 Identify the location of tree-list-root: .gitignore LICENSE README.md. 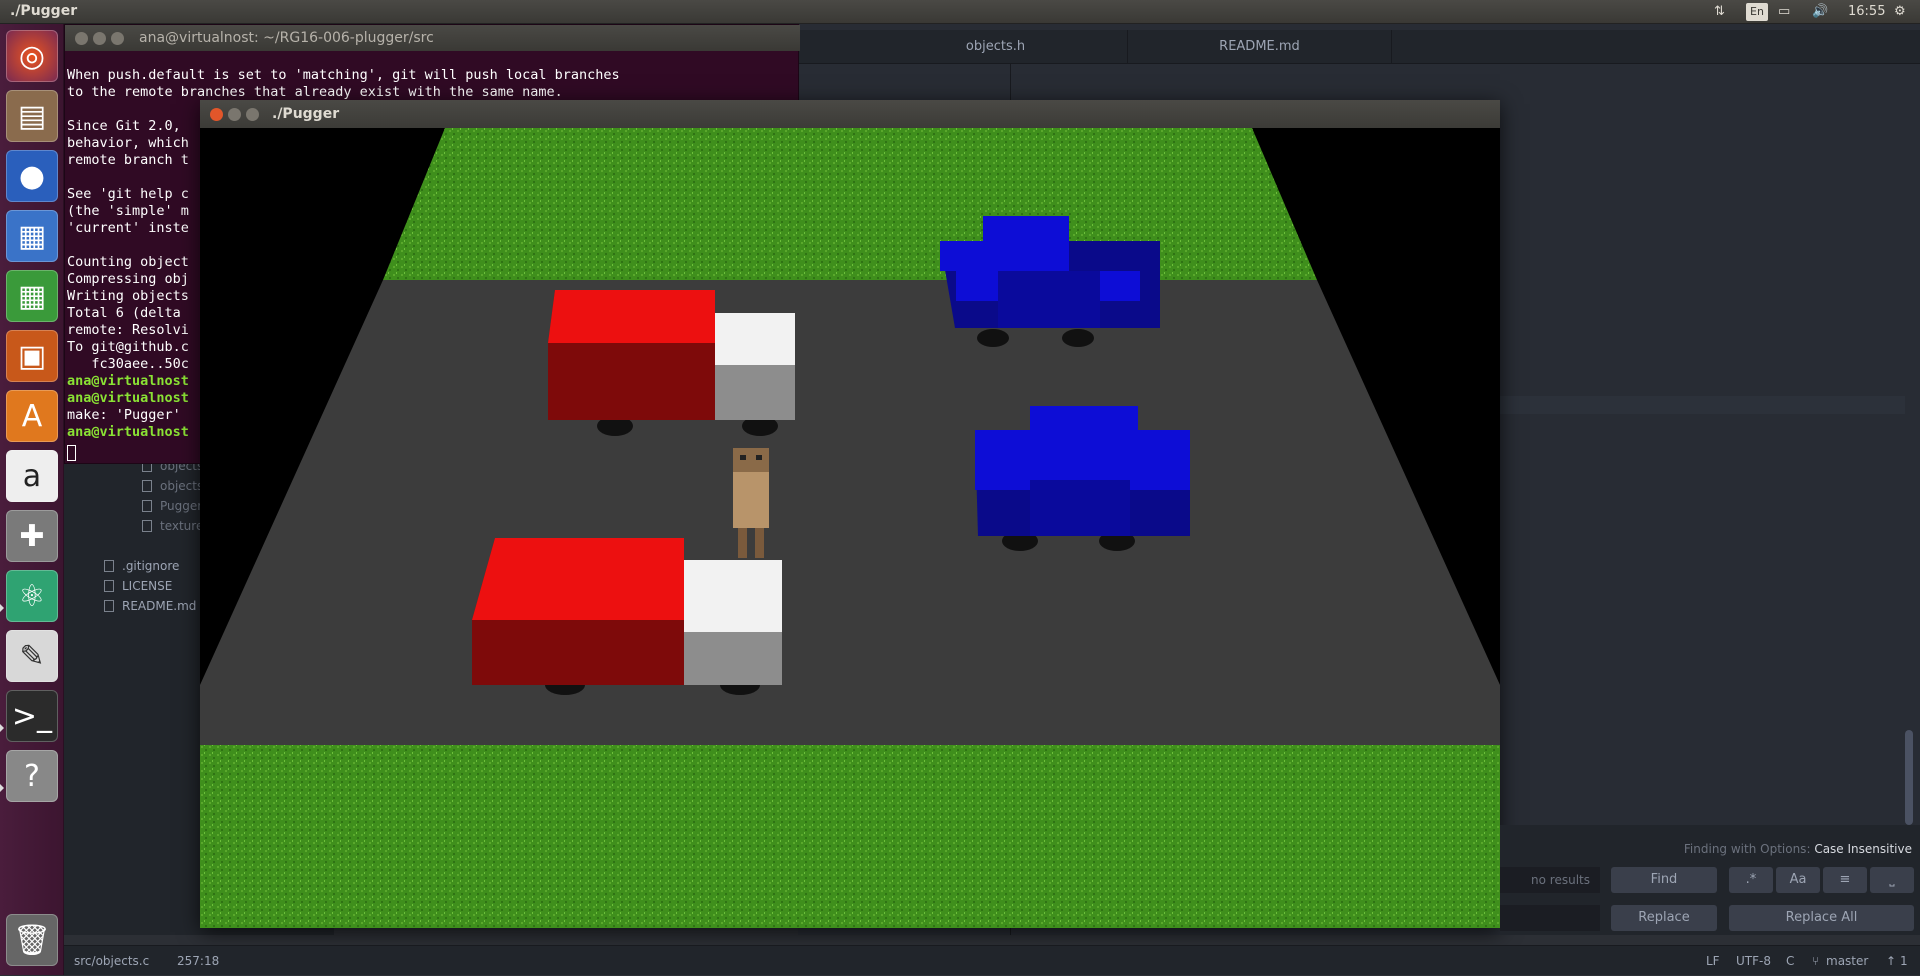
(150, 586).